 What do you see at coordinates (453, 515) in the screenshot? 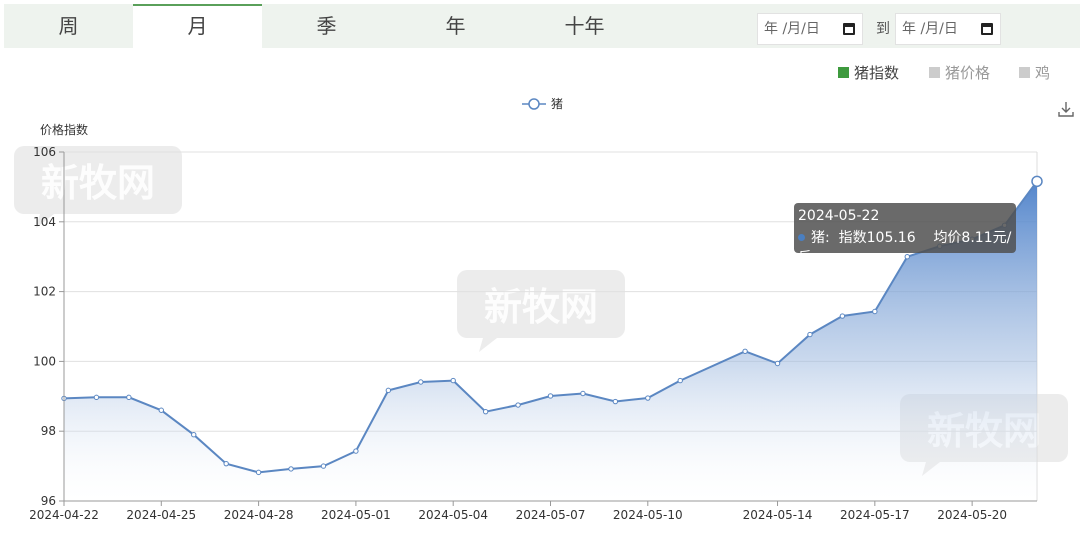
I see `x-tick-label: 2024-05-04` at bounding box center [453, 515].